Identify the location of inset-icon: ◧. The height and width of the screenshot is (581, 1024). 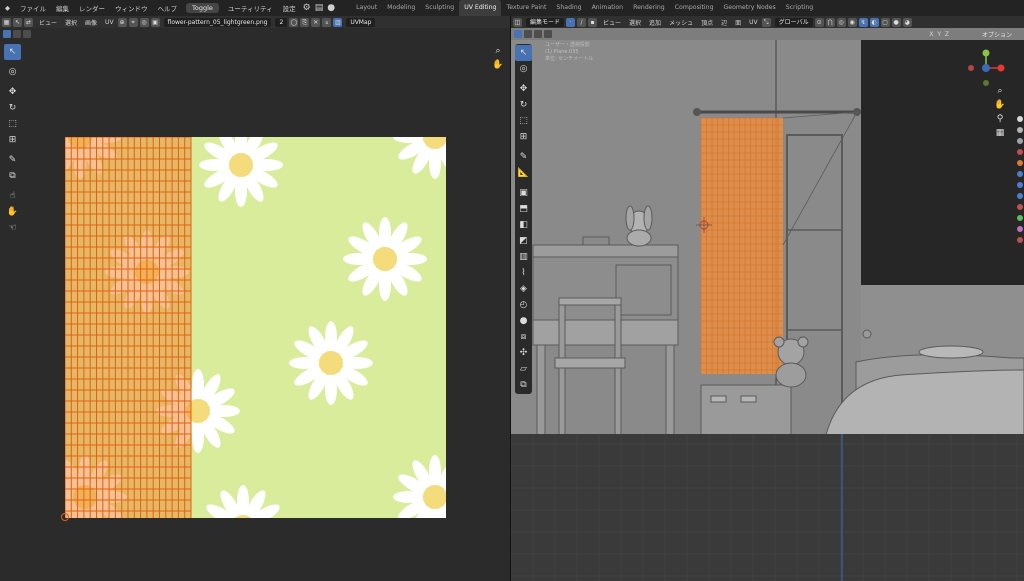
(523, 225).